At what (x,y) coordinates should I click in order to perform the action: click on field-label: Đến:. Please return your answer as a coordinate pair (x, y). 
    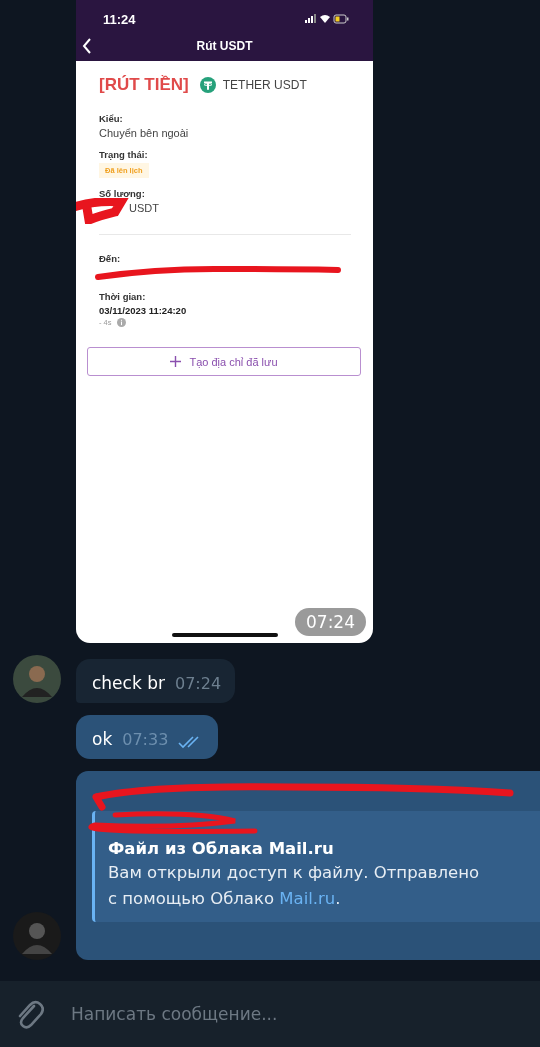
    Looking at the image, I should click on (110, 258).